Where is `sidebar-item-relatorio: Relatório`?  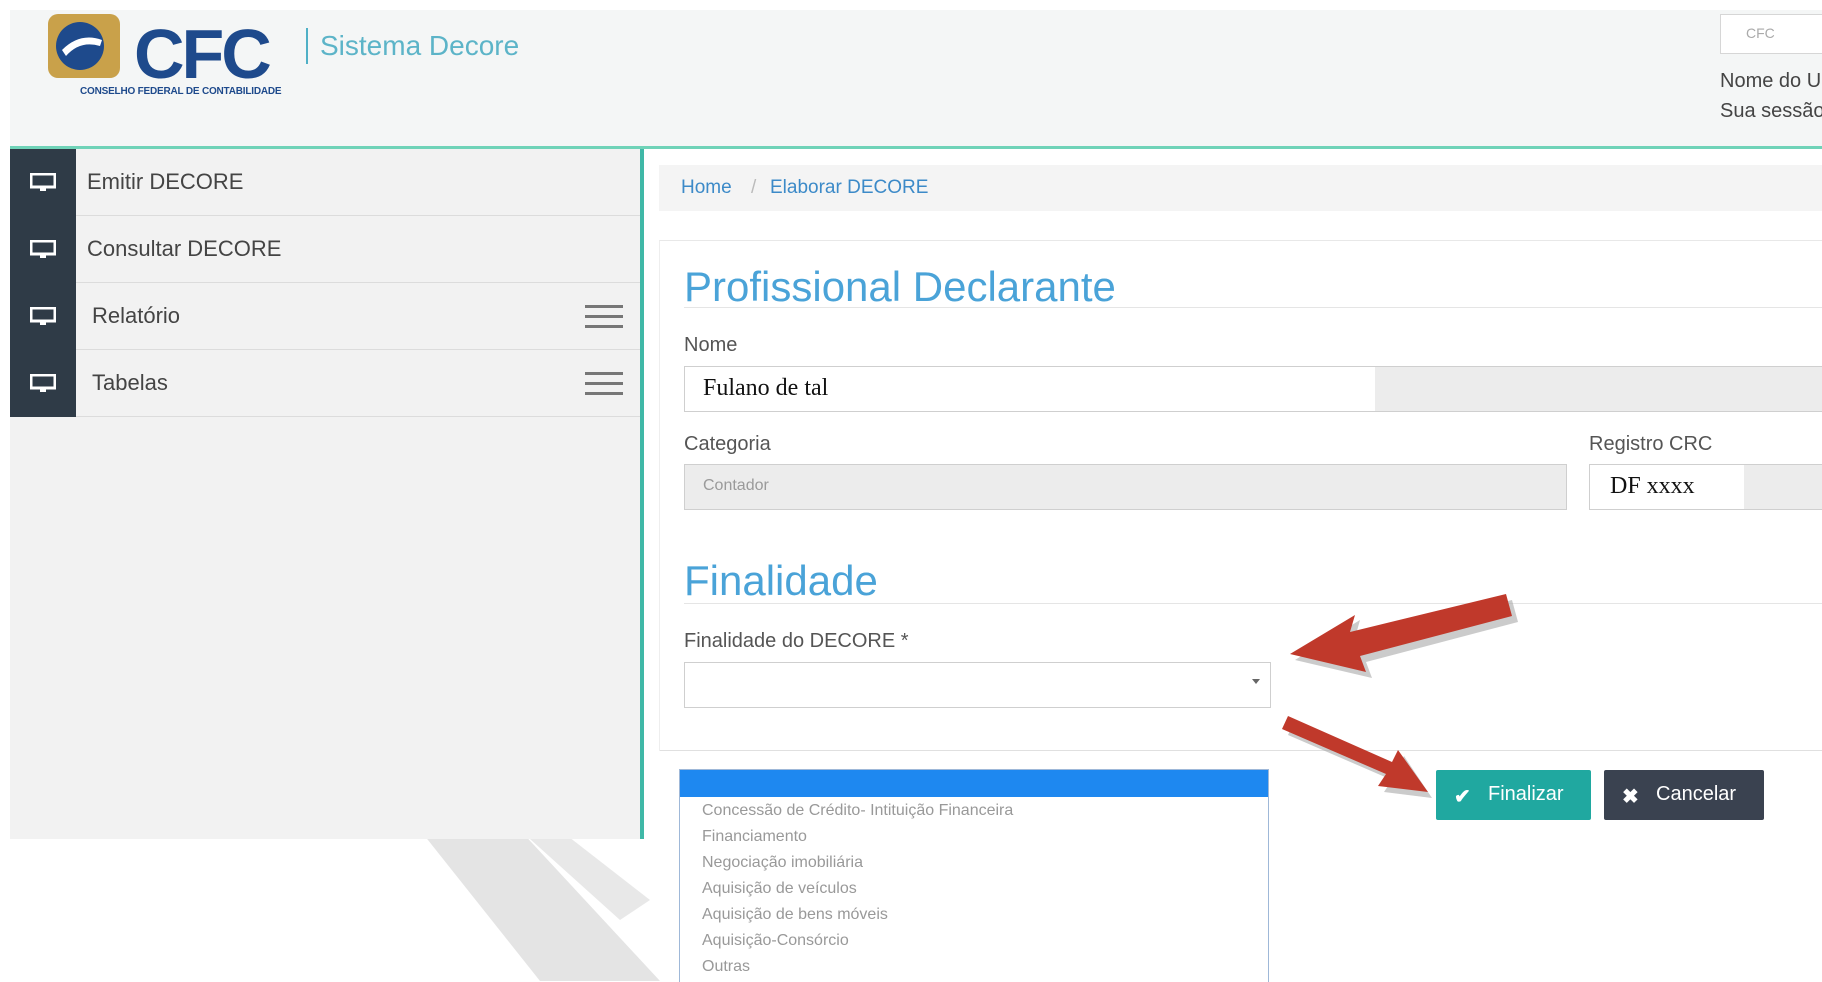 sidebar-item-relatorio: Relatório is located at coordinates (325, 316).